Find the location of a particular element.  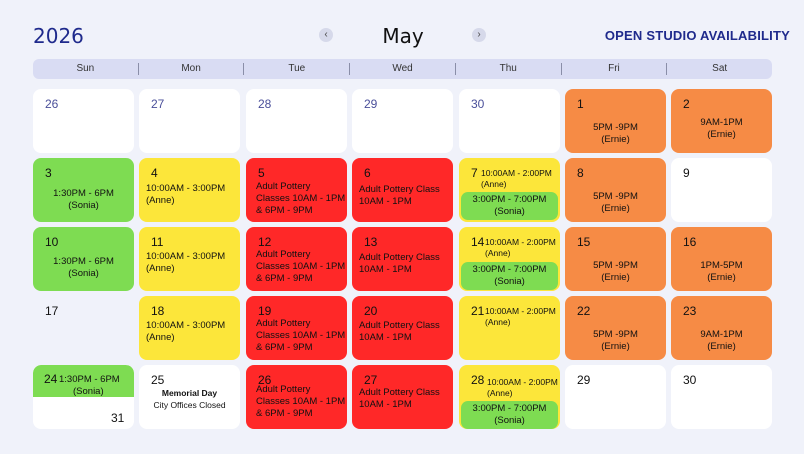

day-number: 21 is located at coordinates (478, 311).